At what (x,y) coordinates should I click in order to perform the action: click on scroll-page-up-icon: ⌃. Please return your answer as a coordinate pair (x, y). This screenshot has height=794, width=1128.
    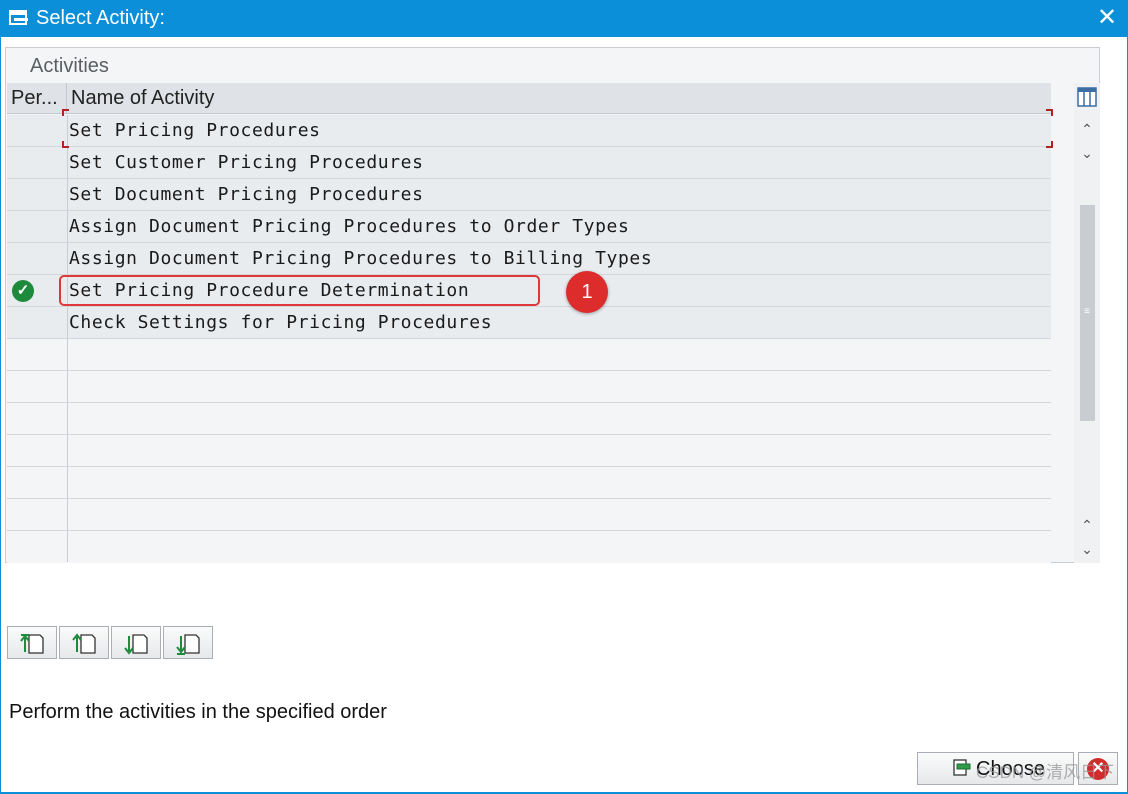
    Looking at the image, I should click on (1087, 129).